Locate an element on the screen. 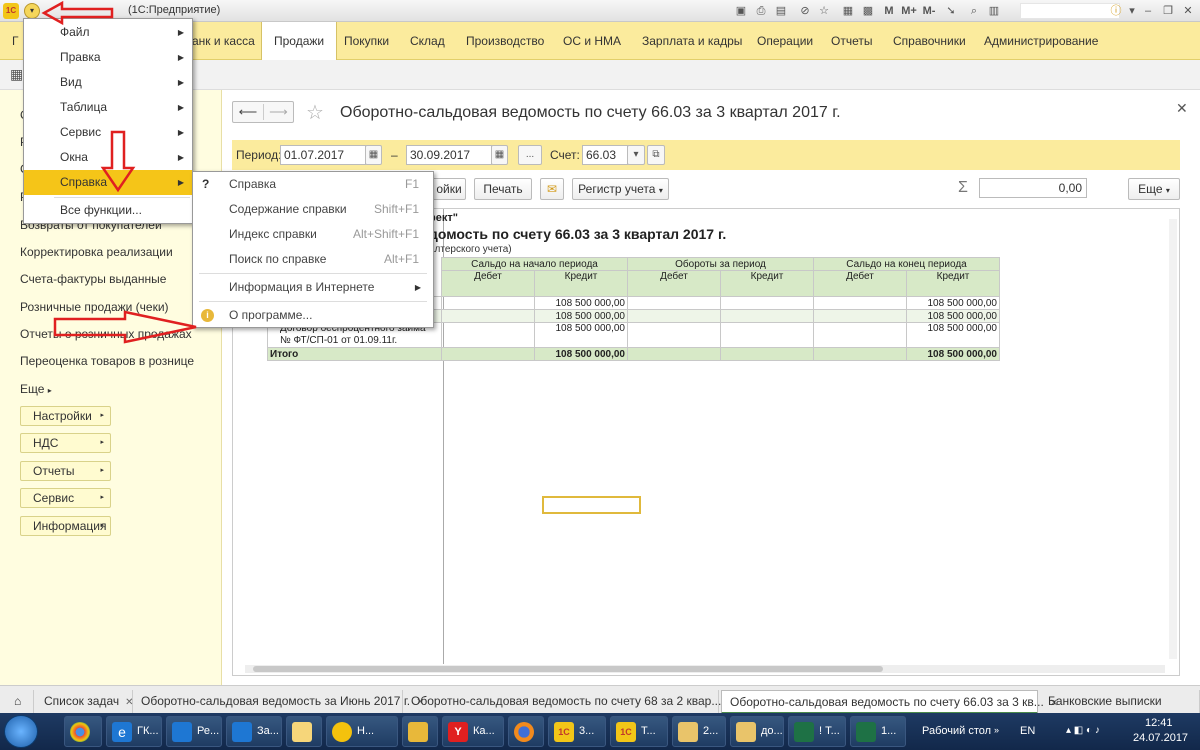 The image size is (1200, 750). annotation-arrow-right-icon is located at coordinates (125, 327).